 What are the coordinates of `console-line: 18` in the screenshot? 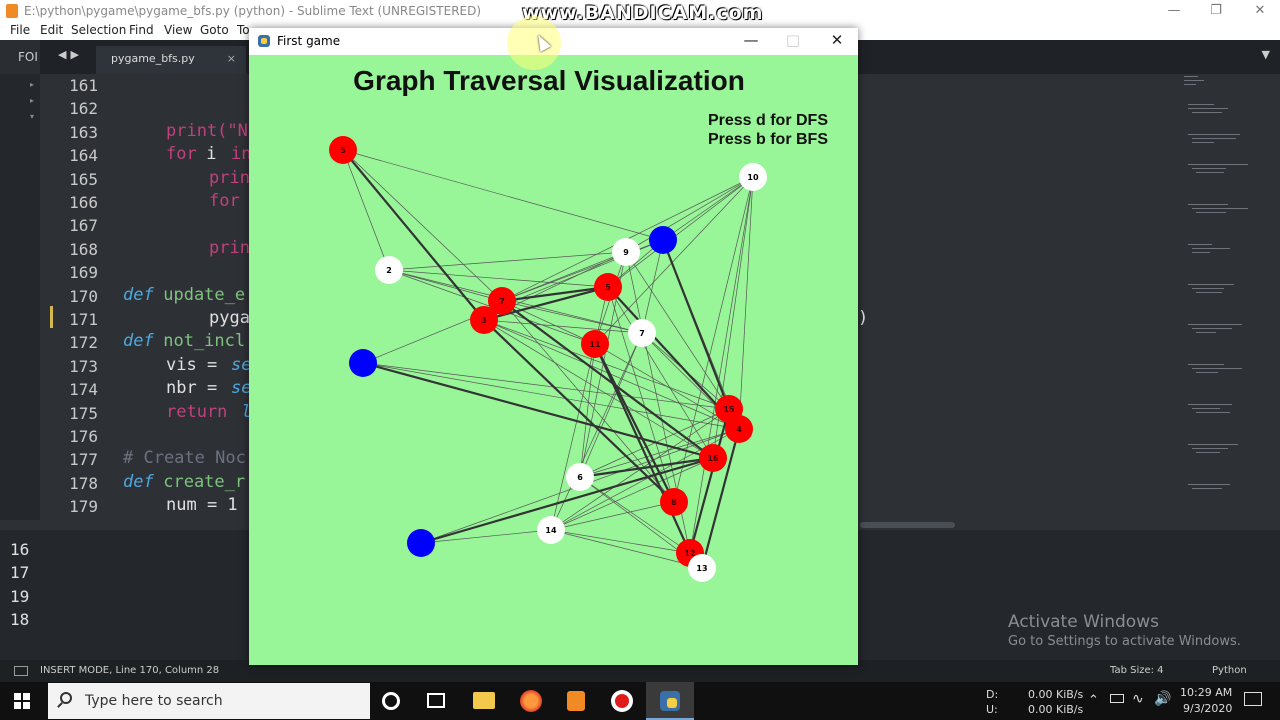 It's located at (20, 619).